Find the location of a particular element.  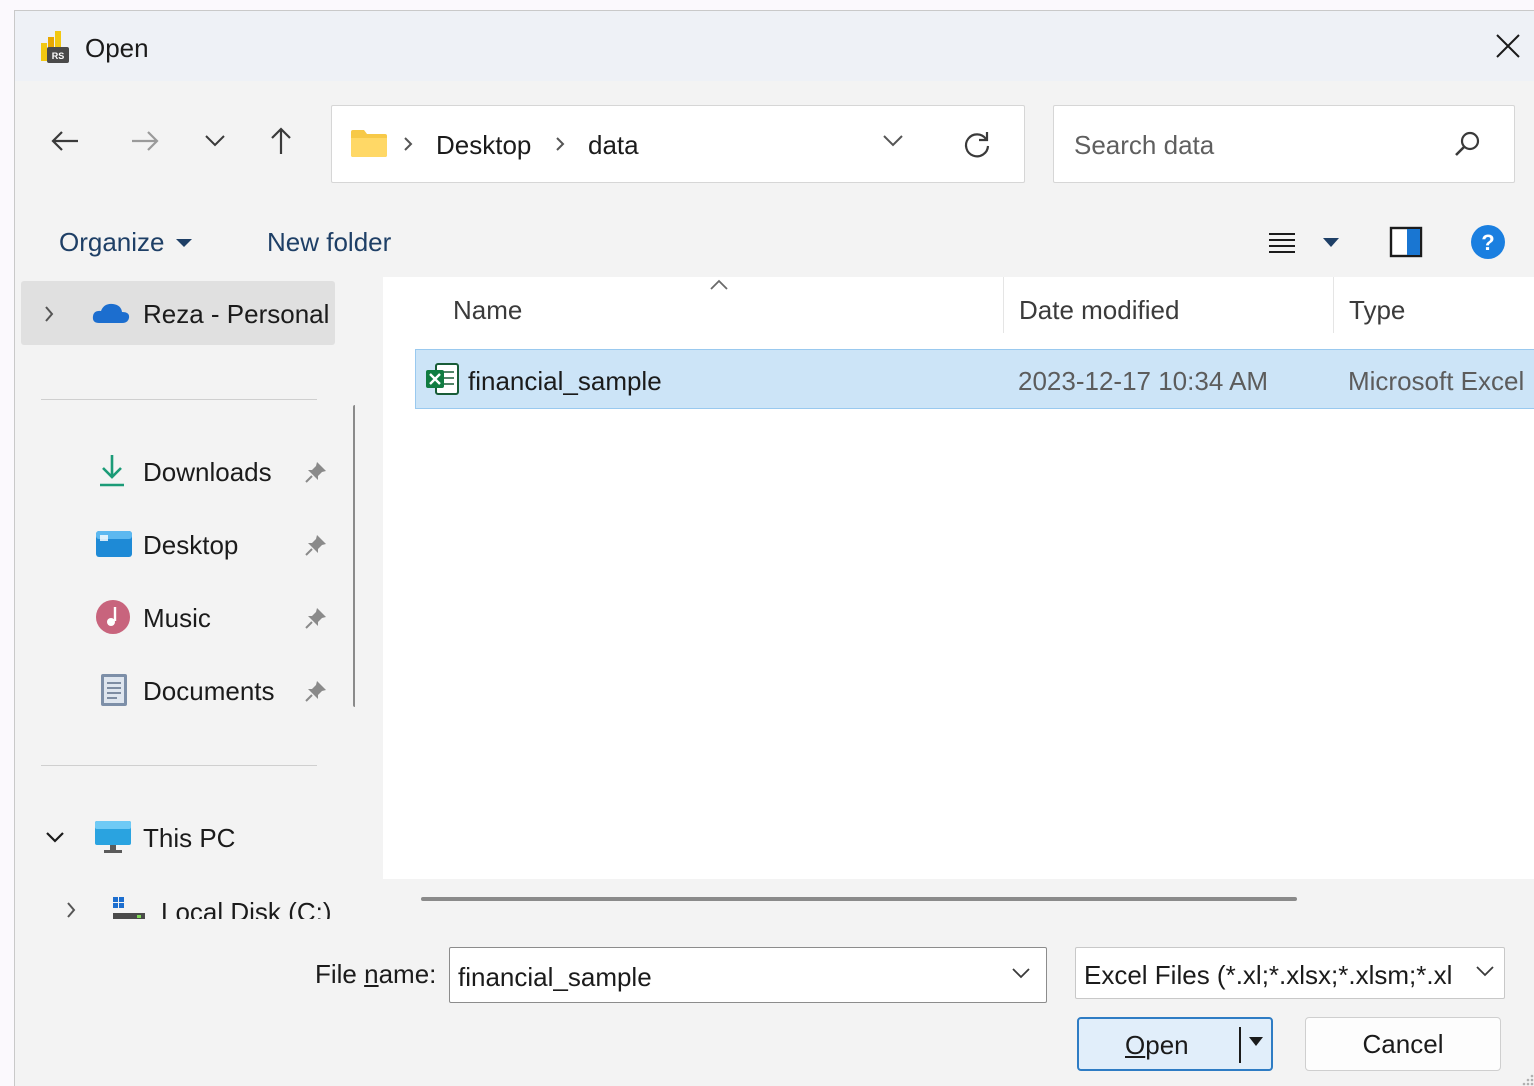

arrow-right-icon is located at coordinates (145, 141).